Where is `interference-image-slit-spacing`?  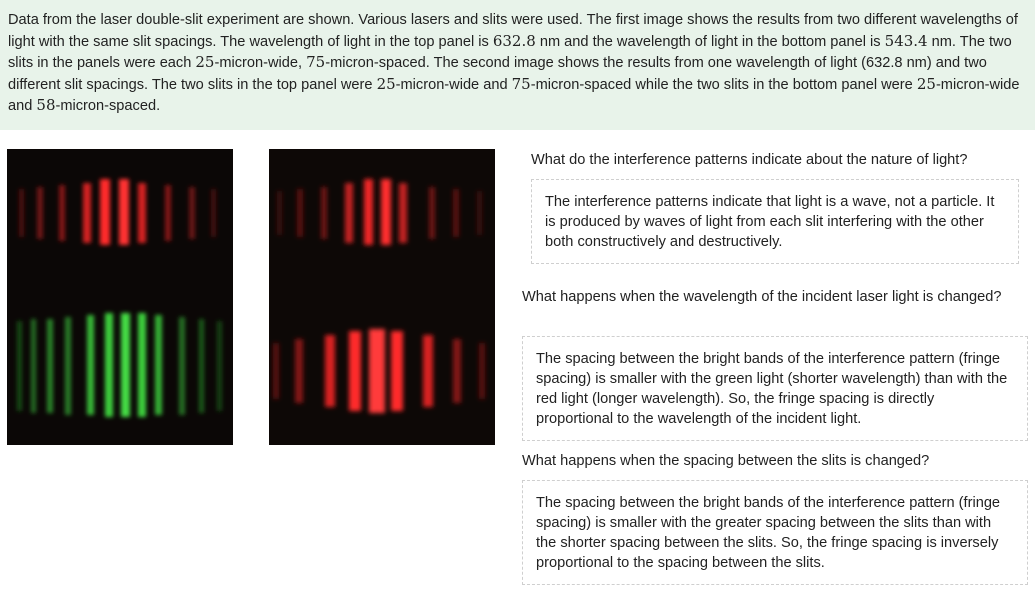
interference-image-slit-spacing is located at coordinates (382, 297).